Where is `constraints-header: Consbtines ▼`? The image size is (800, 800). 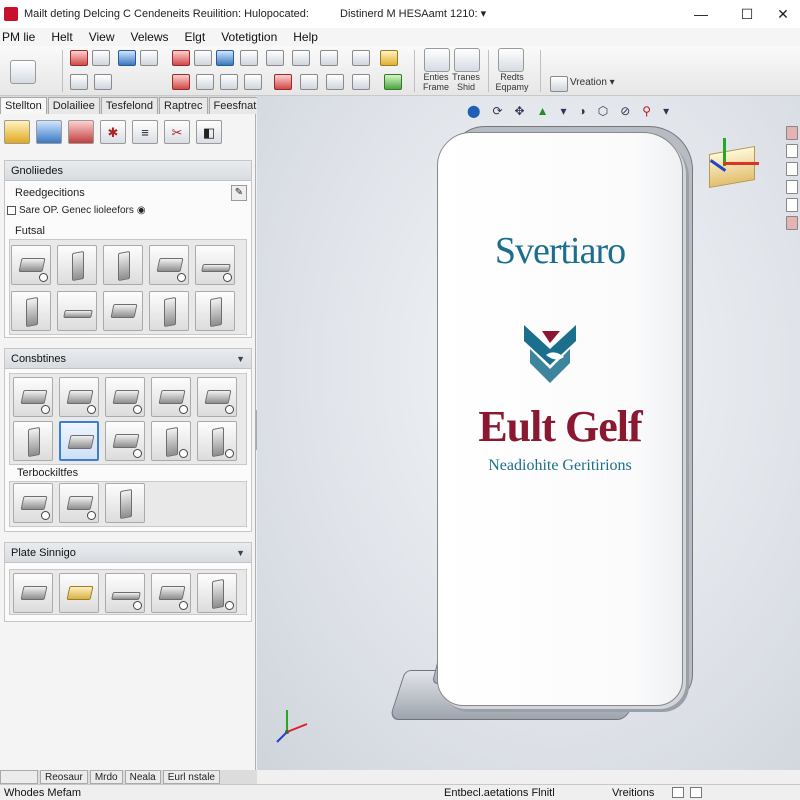 constraints-header: Consbtines ▼ is located at coordinates (128, 359).